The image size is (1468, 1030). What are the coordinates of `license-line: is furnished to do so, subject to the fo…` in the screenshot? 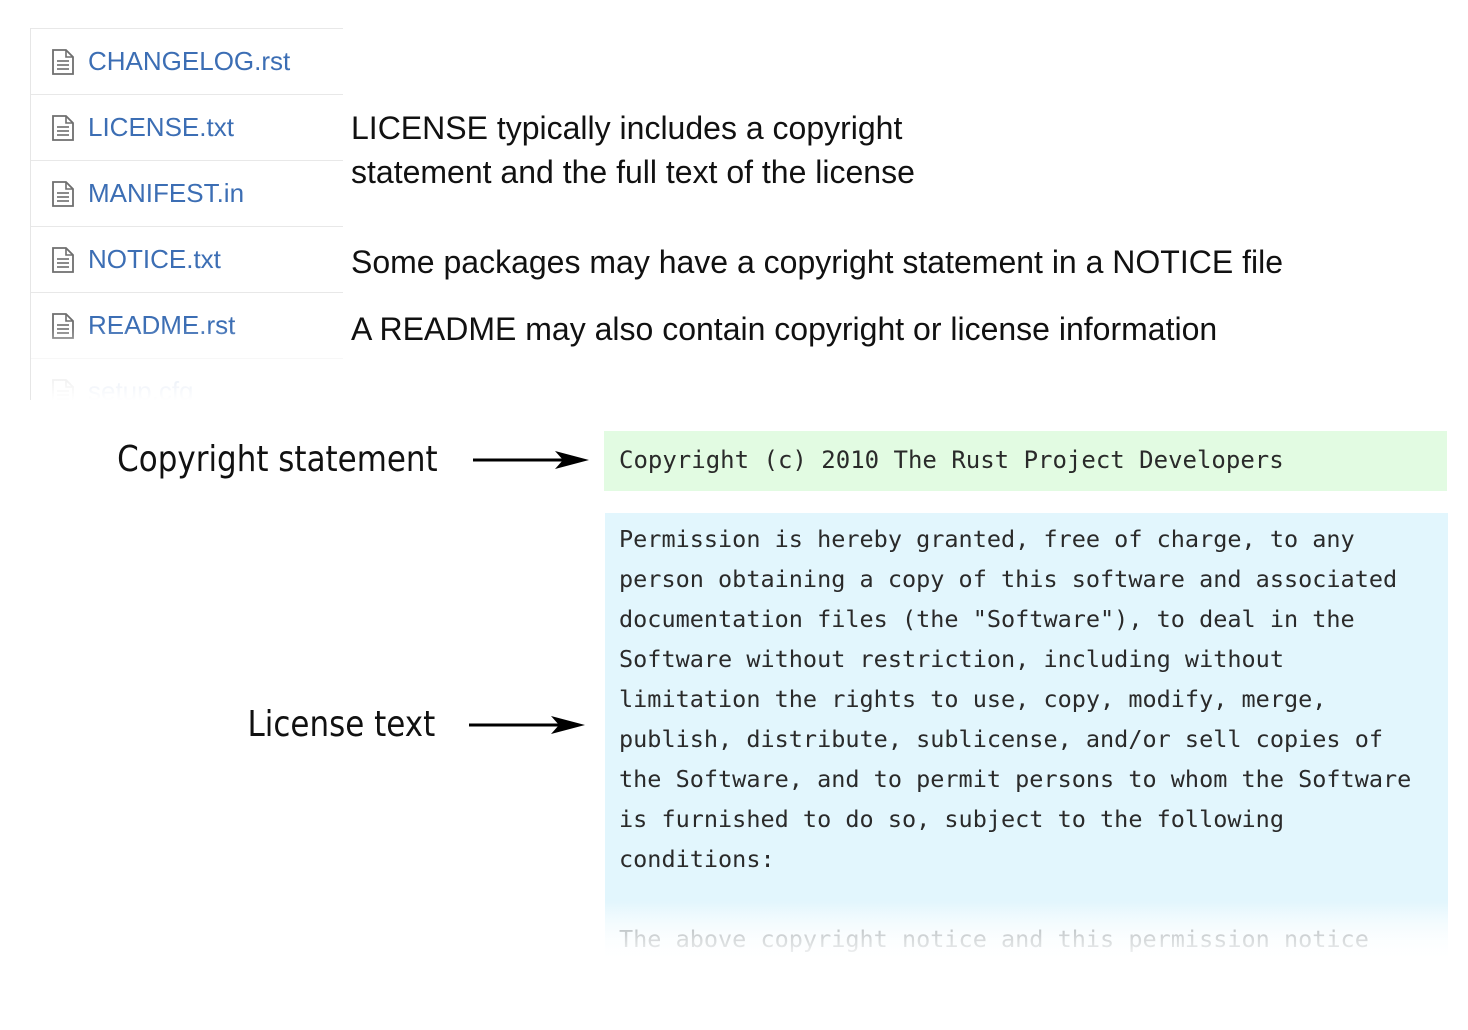 It's located at (951, 819).